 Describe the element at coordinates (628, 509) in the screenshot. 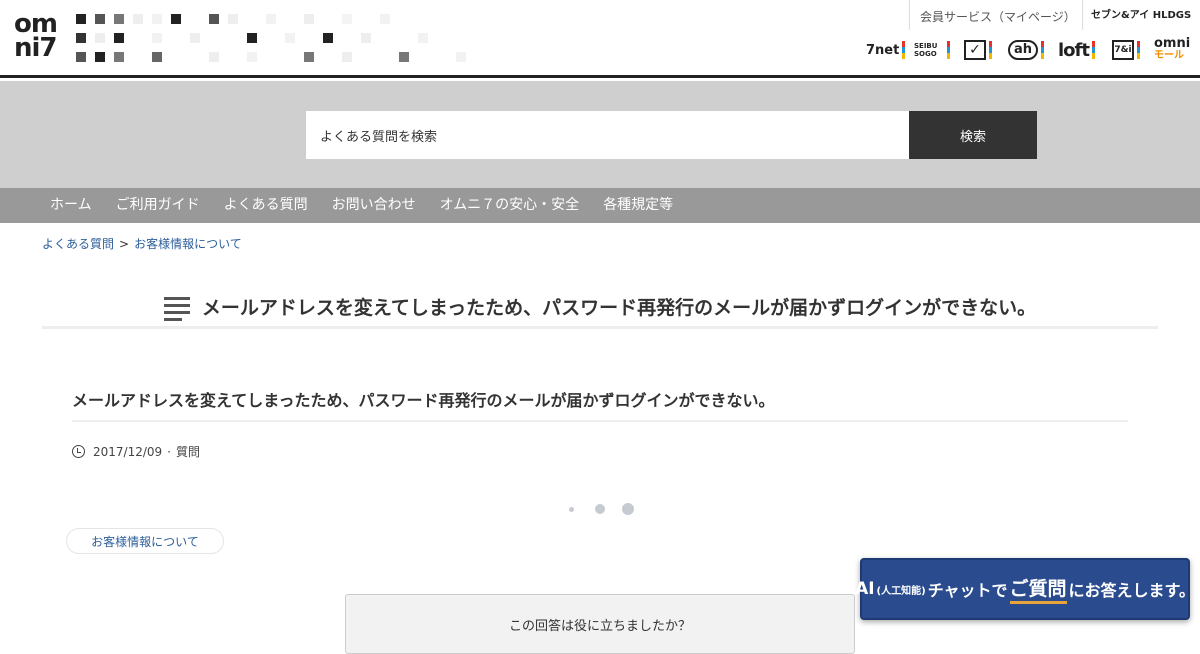

I see `loader-dot-large` at that location.